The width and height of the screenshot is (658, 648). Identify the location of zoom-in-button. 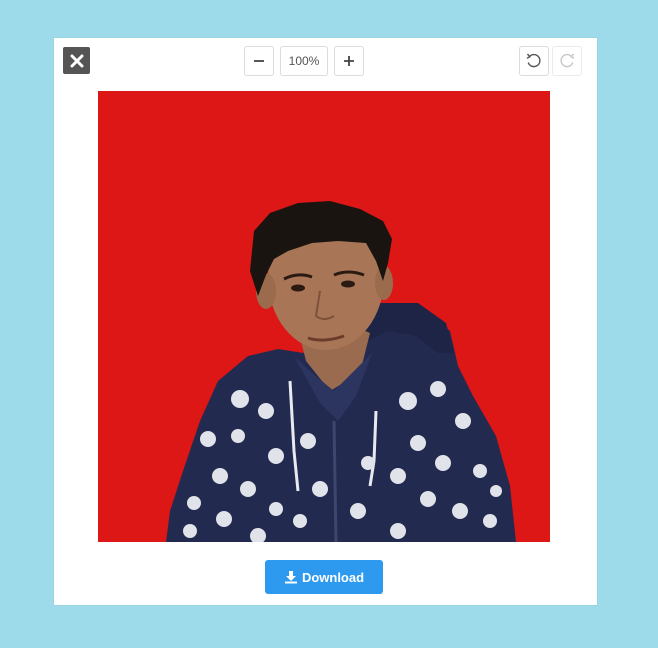
(349, 61).